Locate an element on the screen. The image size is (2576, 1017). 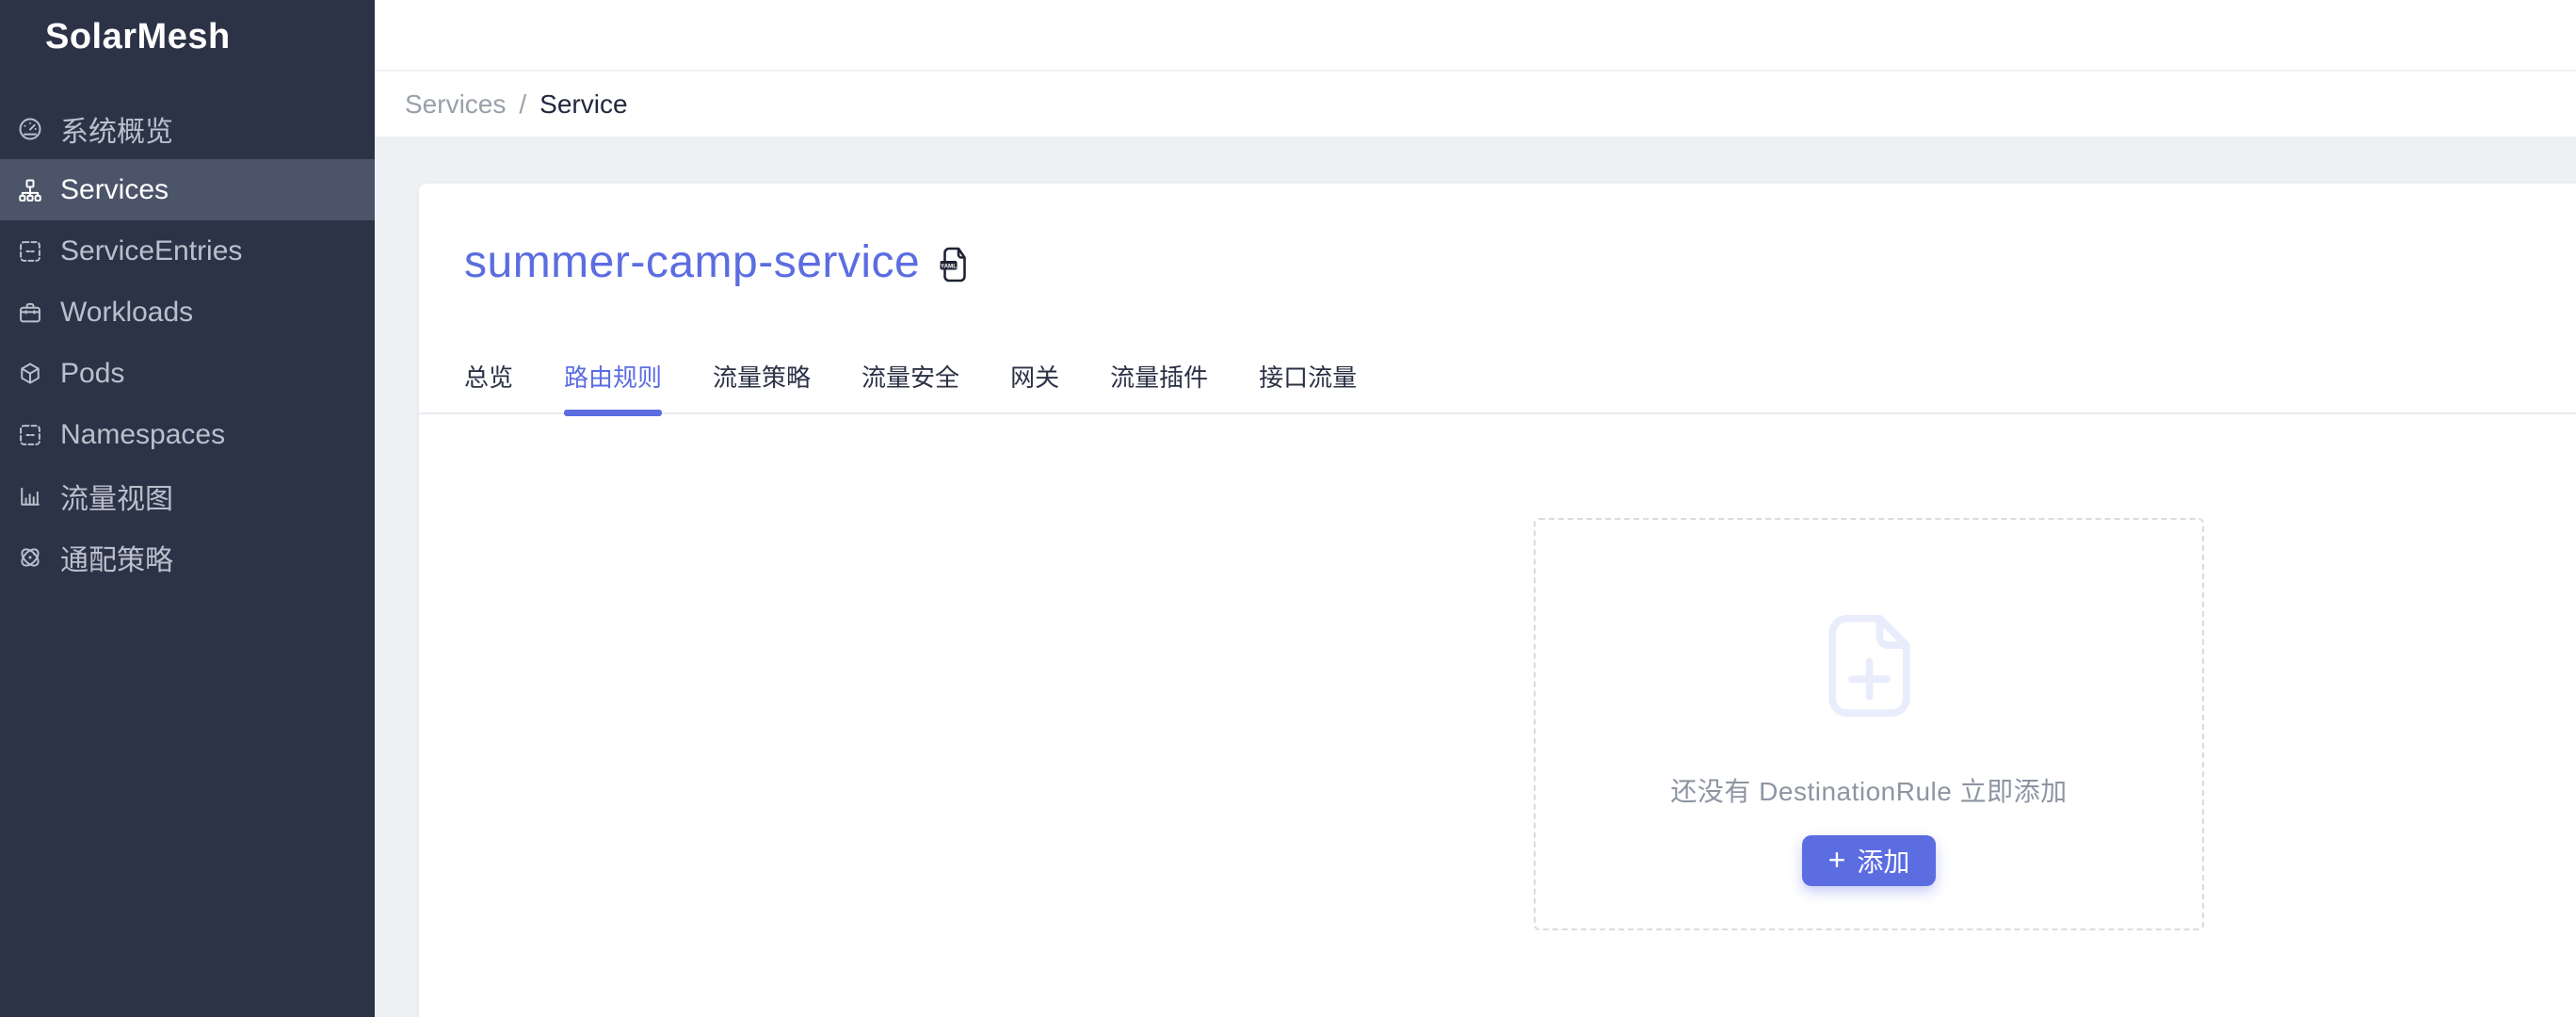
add-button-label: 添加 is located at coordinates (1883, 863).